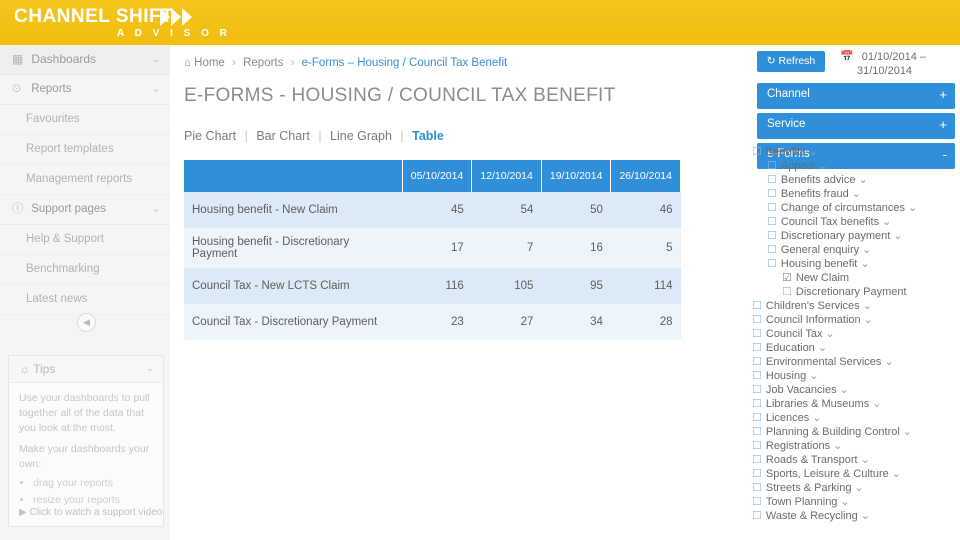 This screenshot has width=960, height=540. What do you see at coordinates (847, 152) in the screenshot?
I see `tree-item: ☐ Benefits ⌄` at bounding box center [847, 152].